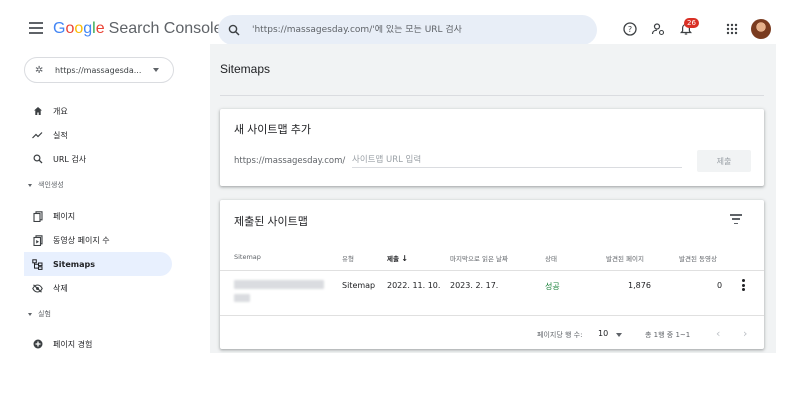 The height and width of the screenshot is (403, 801). Describe the element at coordinates (60, 111) in the screenshot. I see `sidebar-item-label: 개요` at that location.